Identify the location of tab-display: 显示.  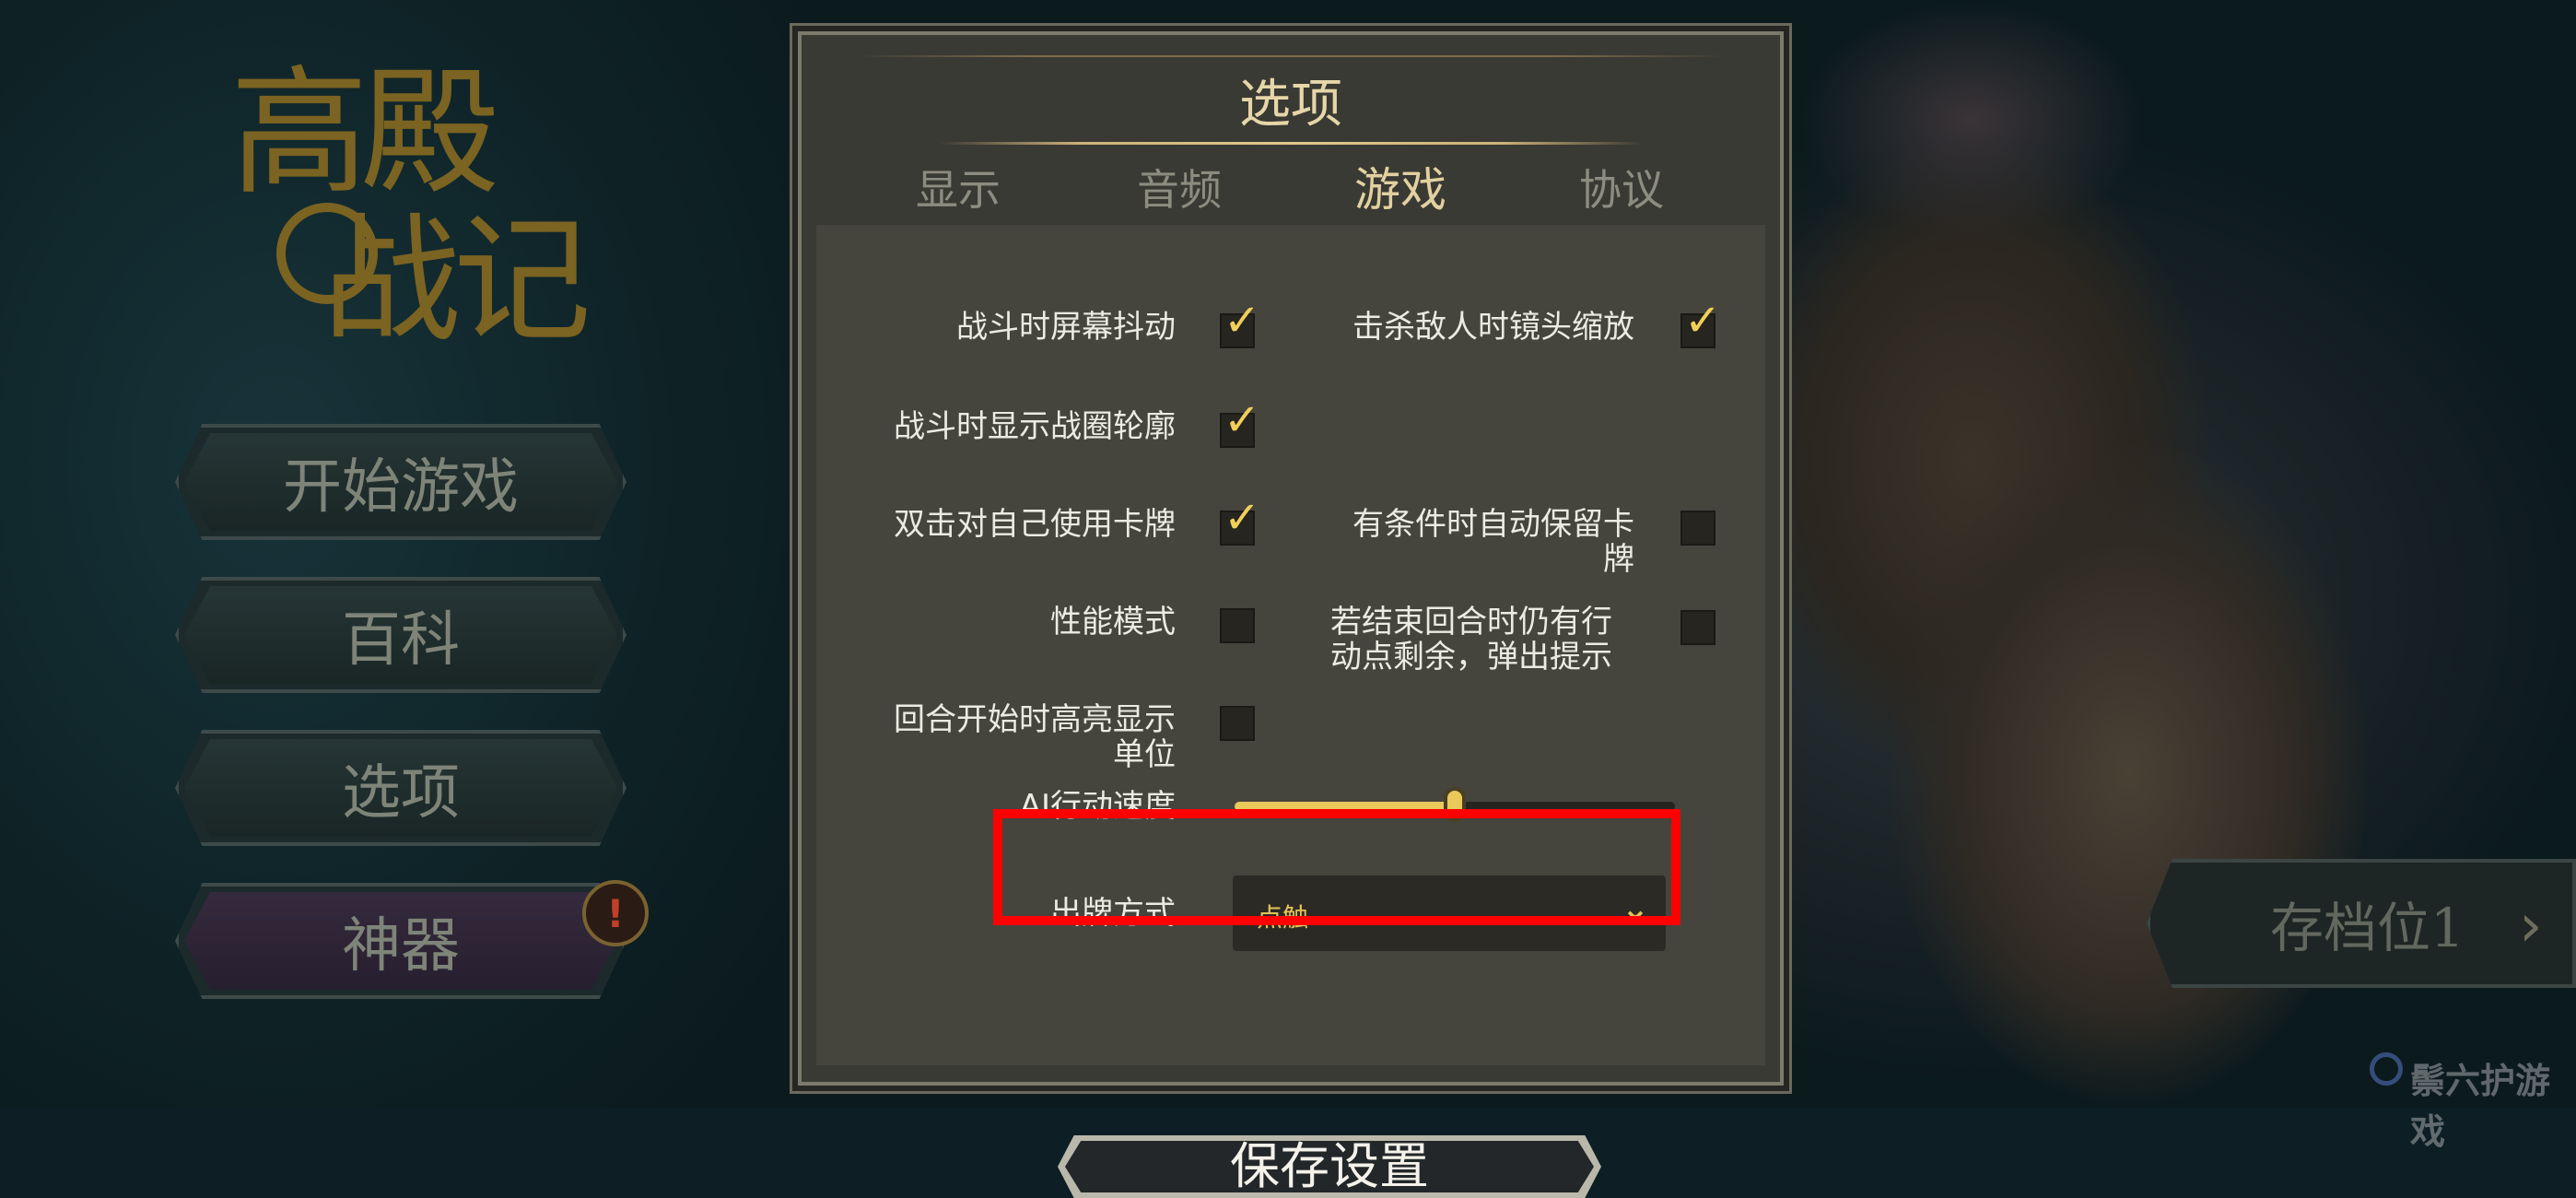
(958, 187).